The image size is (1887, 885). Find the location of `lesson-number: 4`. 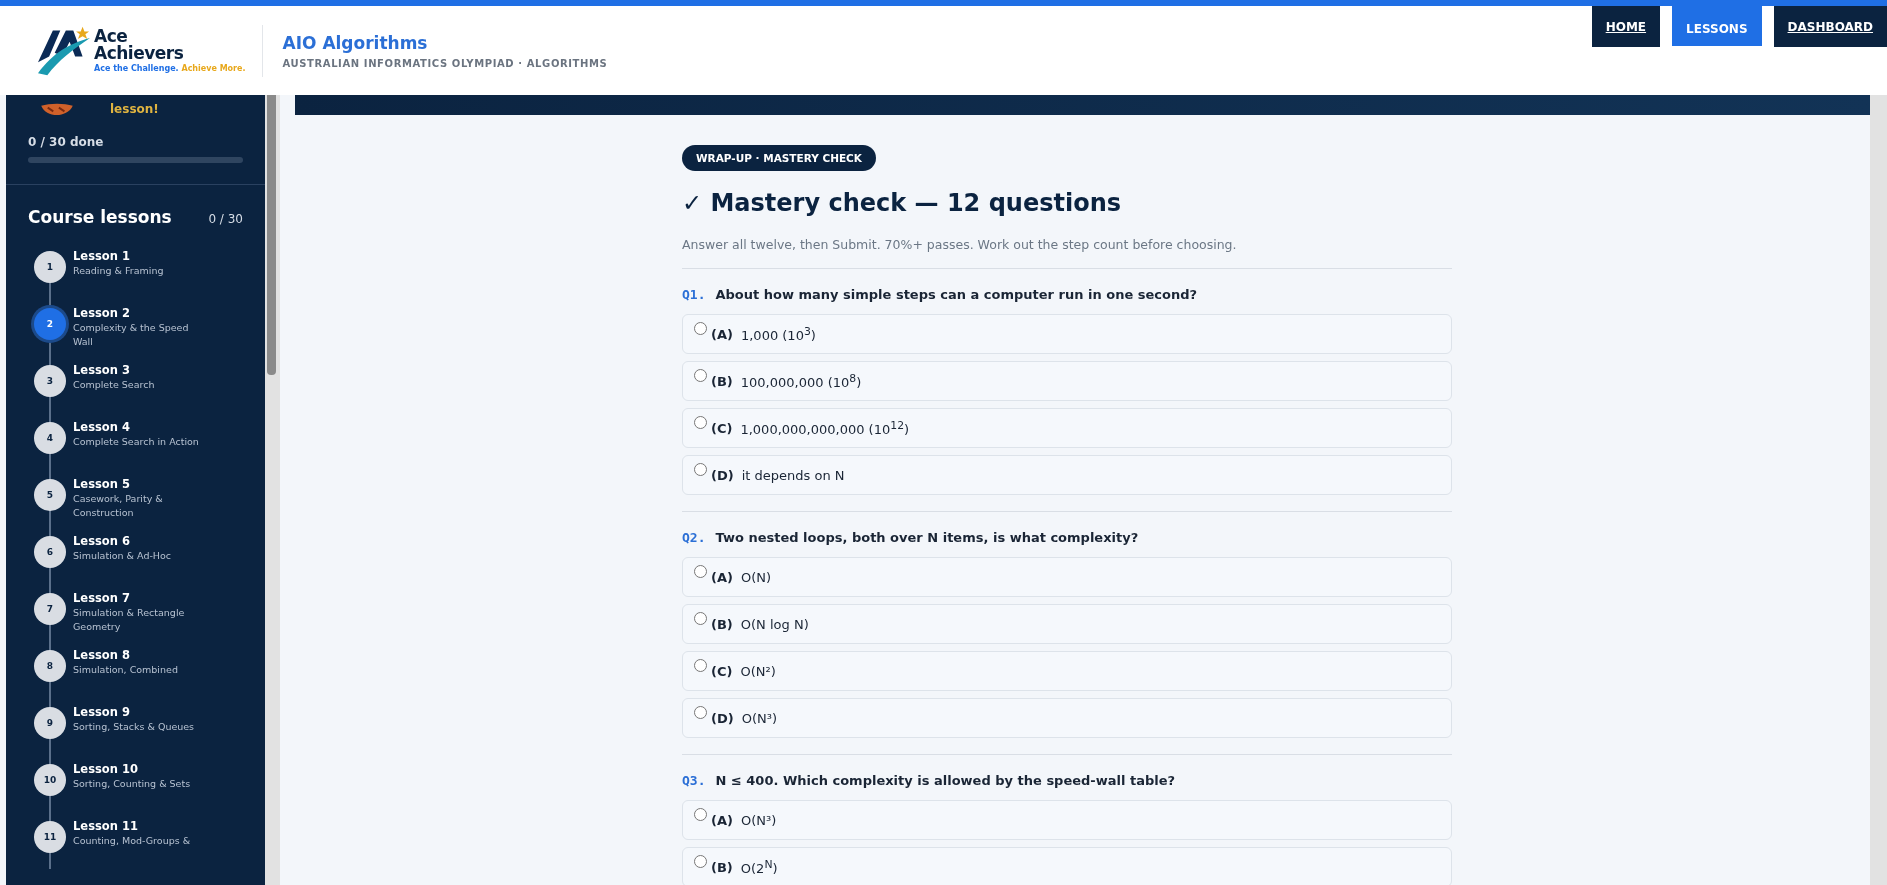

lesson-number: 4 is located at coordinates (50, 438).